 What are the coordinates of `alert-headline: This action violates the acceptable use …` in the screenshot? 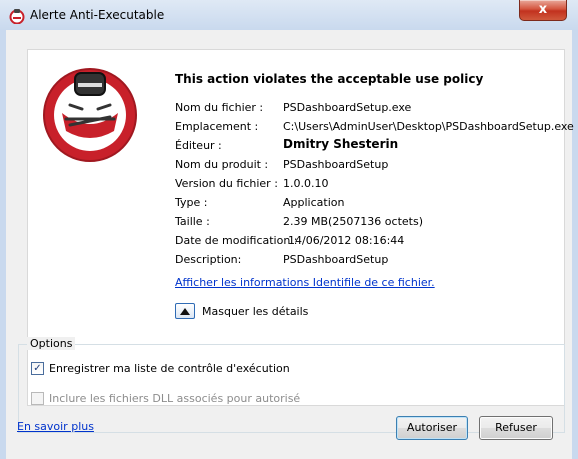 It's located at (329, 79).